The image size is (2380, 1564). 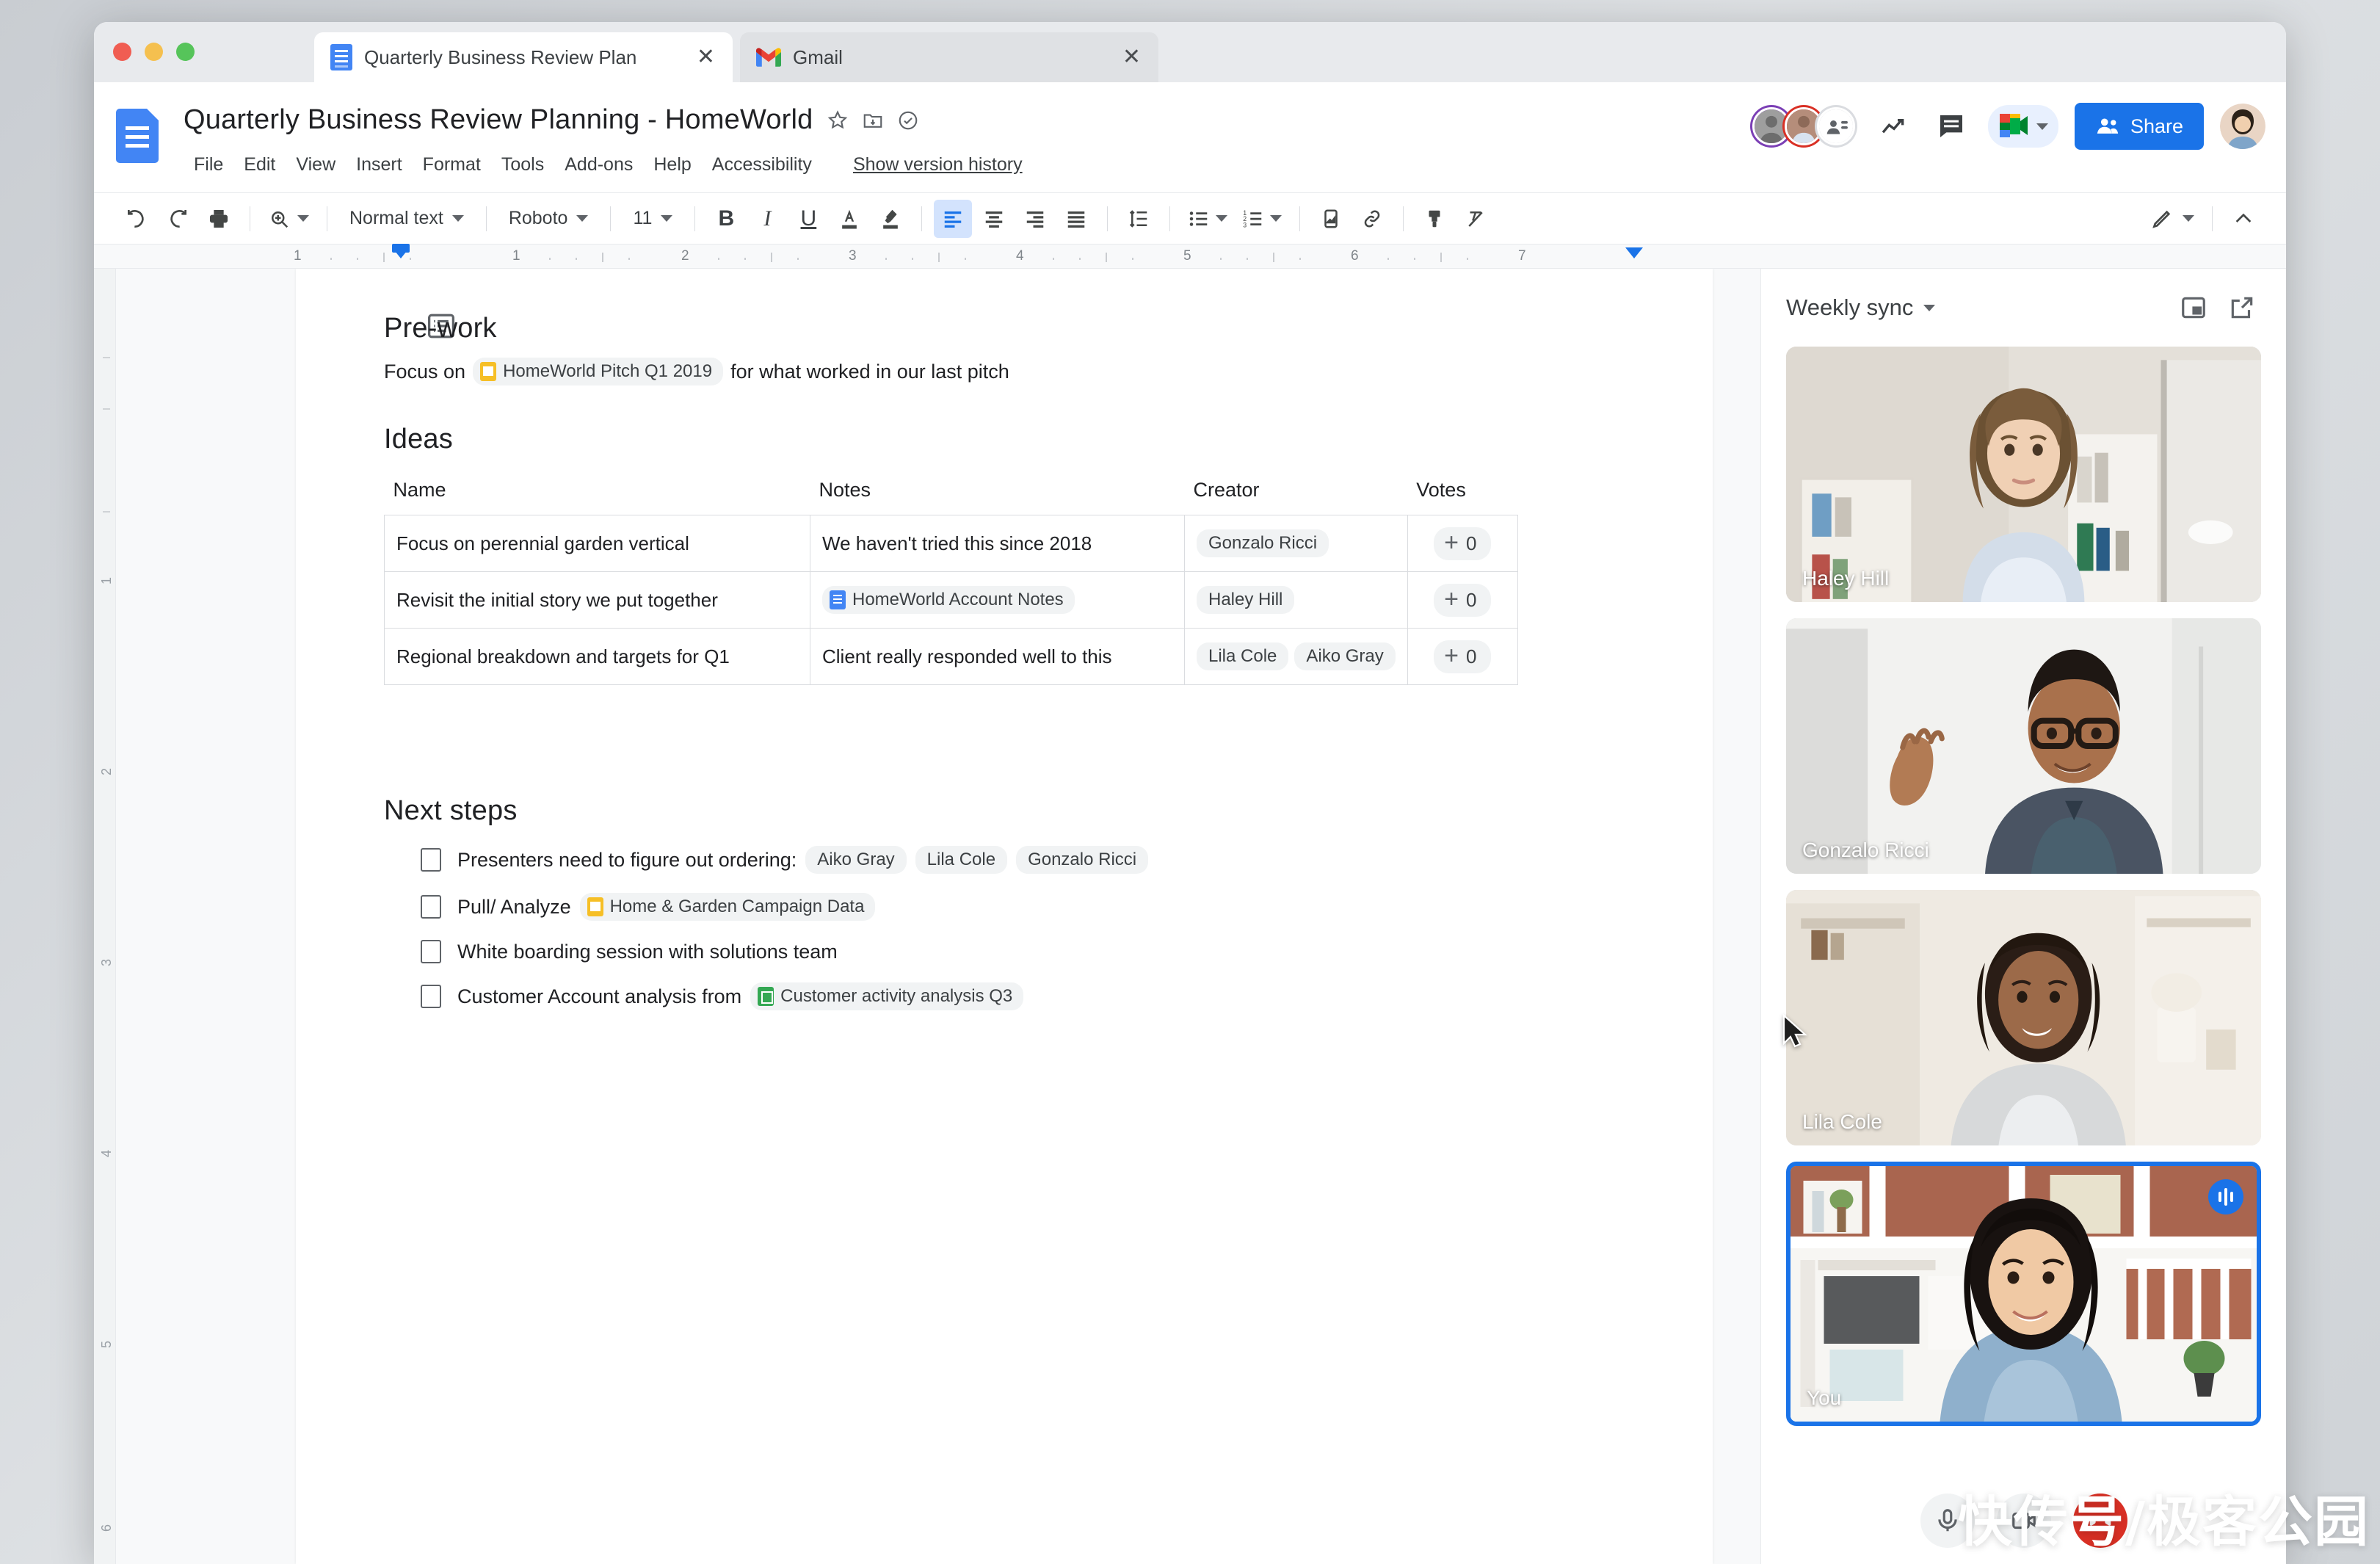 What do you see at coordinates (2022, 126) in the screenshot?
I see `start-meet-button` at bounding box center [2022, 126].